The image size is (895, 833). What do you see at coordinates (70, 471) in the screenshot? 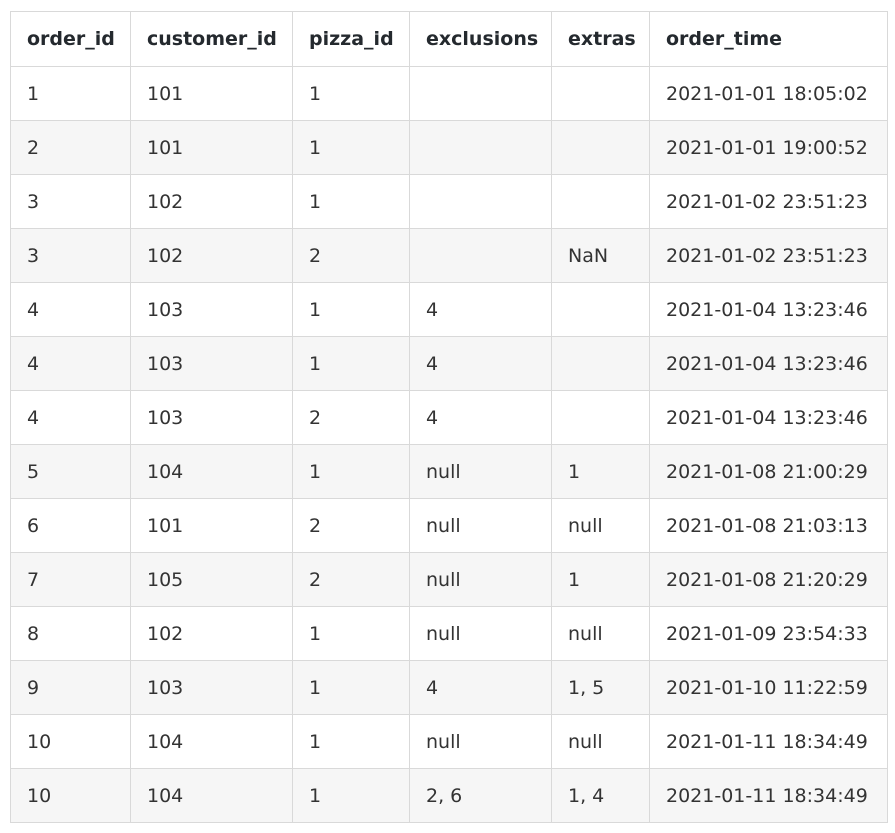
I see `cell-order-id: 5` at bounding box center [70, 471].